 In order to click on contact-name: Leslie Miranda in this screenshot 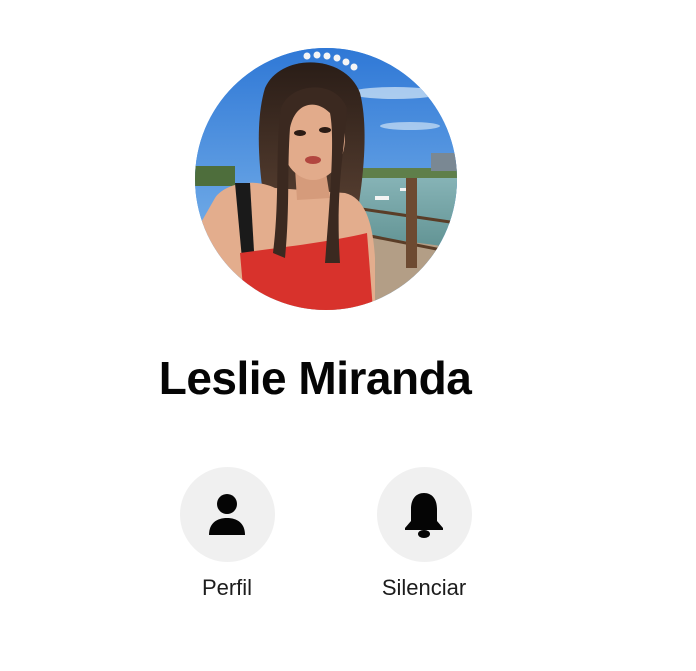, I will do `click(315, 378)`.